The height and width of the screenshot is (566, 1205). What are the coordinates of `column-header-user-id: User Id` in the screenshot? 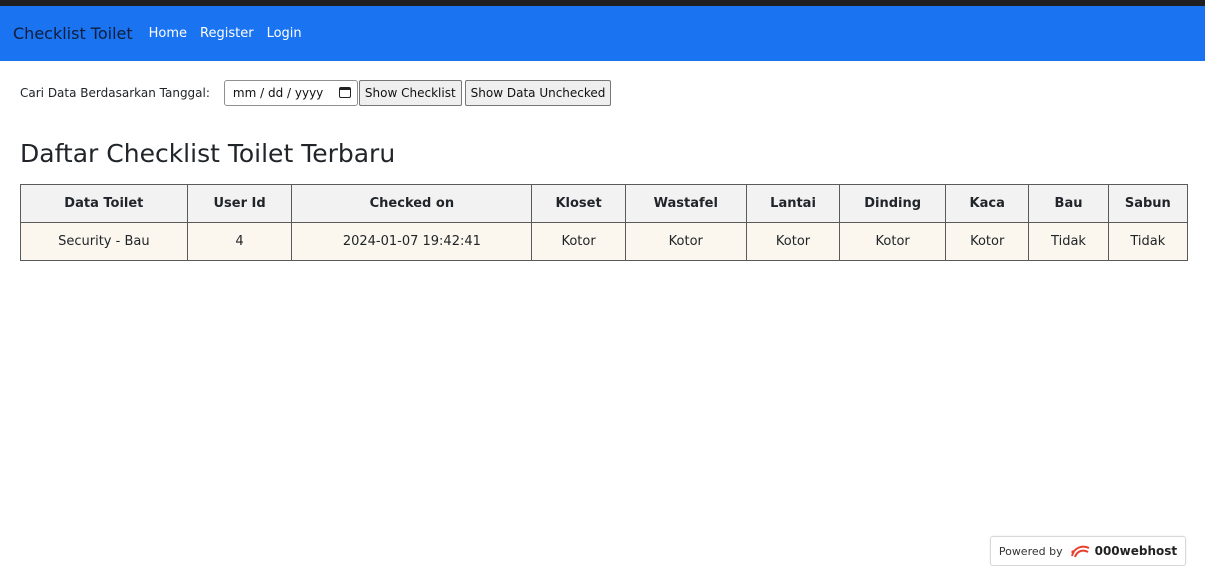 It's located at (239, 203).